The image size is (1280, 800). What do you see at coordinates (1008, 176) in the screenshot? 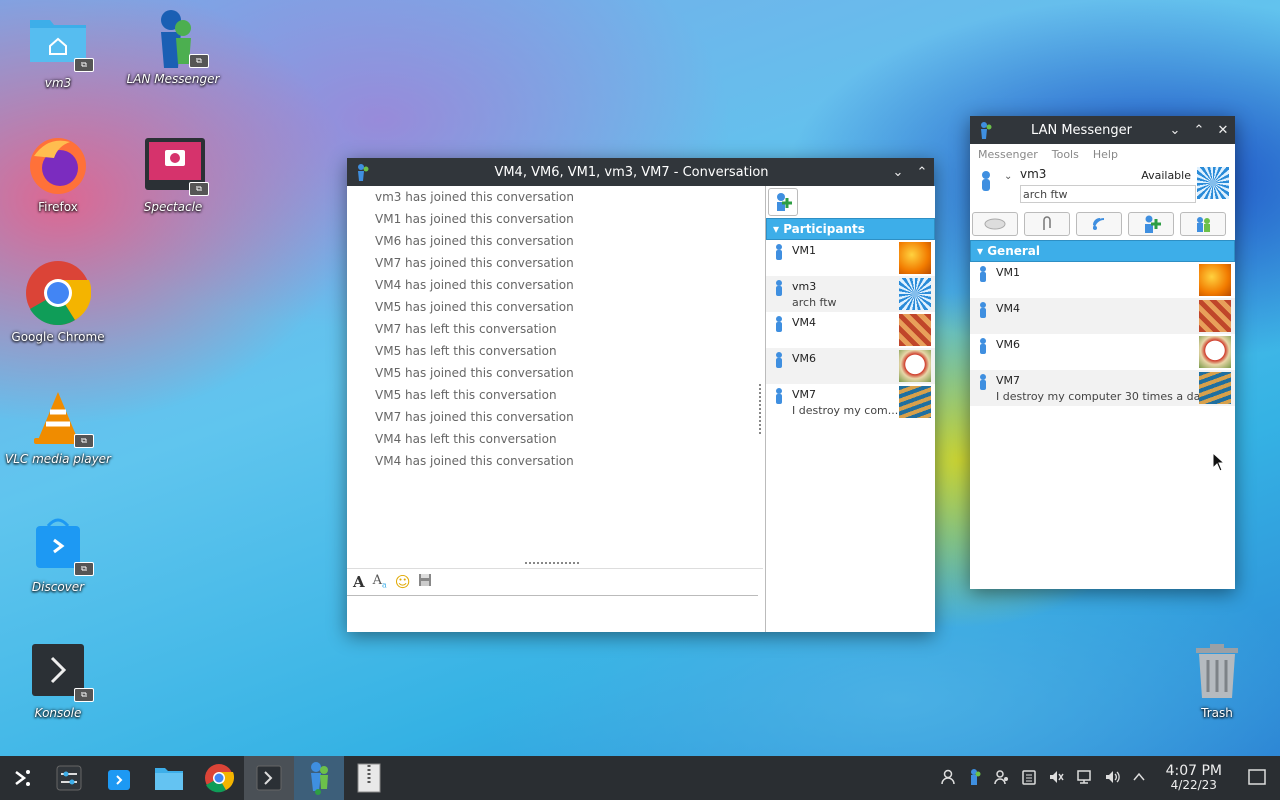
I see `chevron-down-icon: ⌄` at bounding box center [1008, 176].